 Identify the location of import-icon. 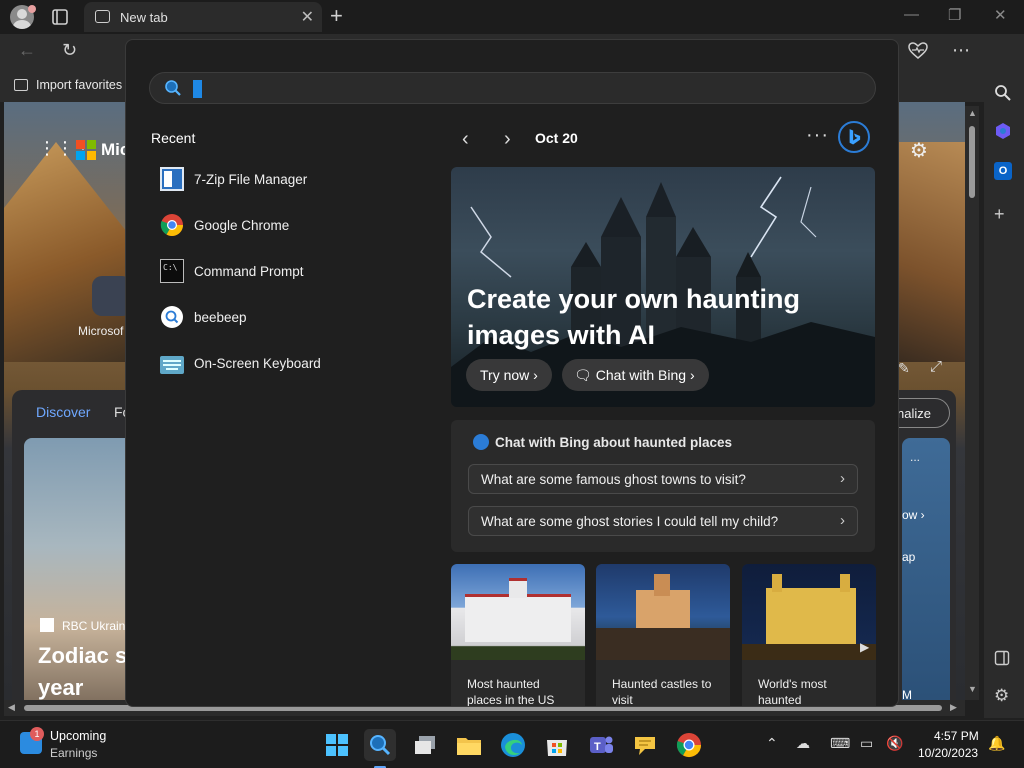
(21, 85).